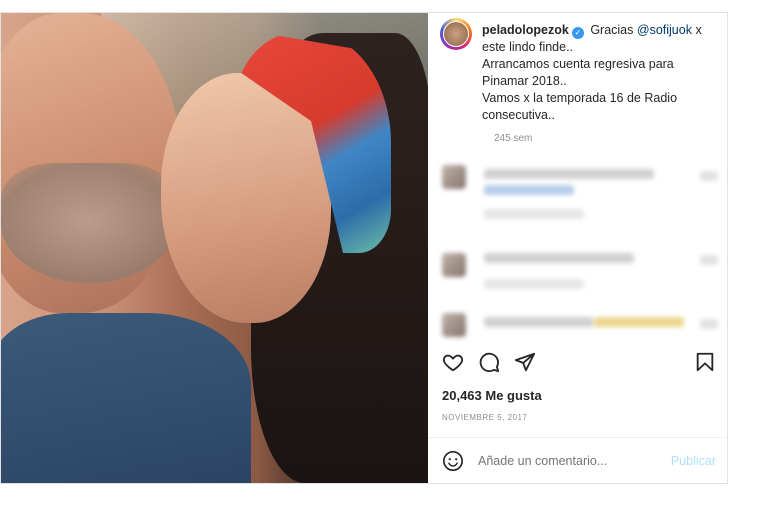 This screenshot has width=767, height=505. Describe the element at coordinates (664, 30) in the screenshot. I see `mention-link: @sofijuok` at that location.